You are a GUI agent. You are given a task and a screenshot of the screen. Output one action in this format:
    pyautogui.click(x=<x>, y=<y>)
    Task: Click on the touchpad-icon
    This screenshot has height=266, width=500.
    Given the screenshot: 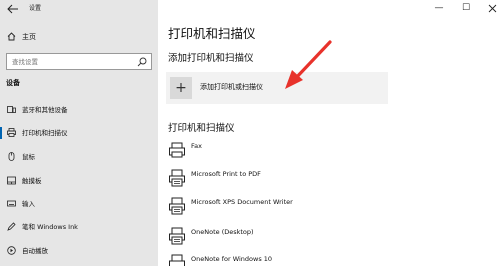 What is the action you would take?
    pyautogui.click(x=11, y=180)
    